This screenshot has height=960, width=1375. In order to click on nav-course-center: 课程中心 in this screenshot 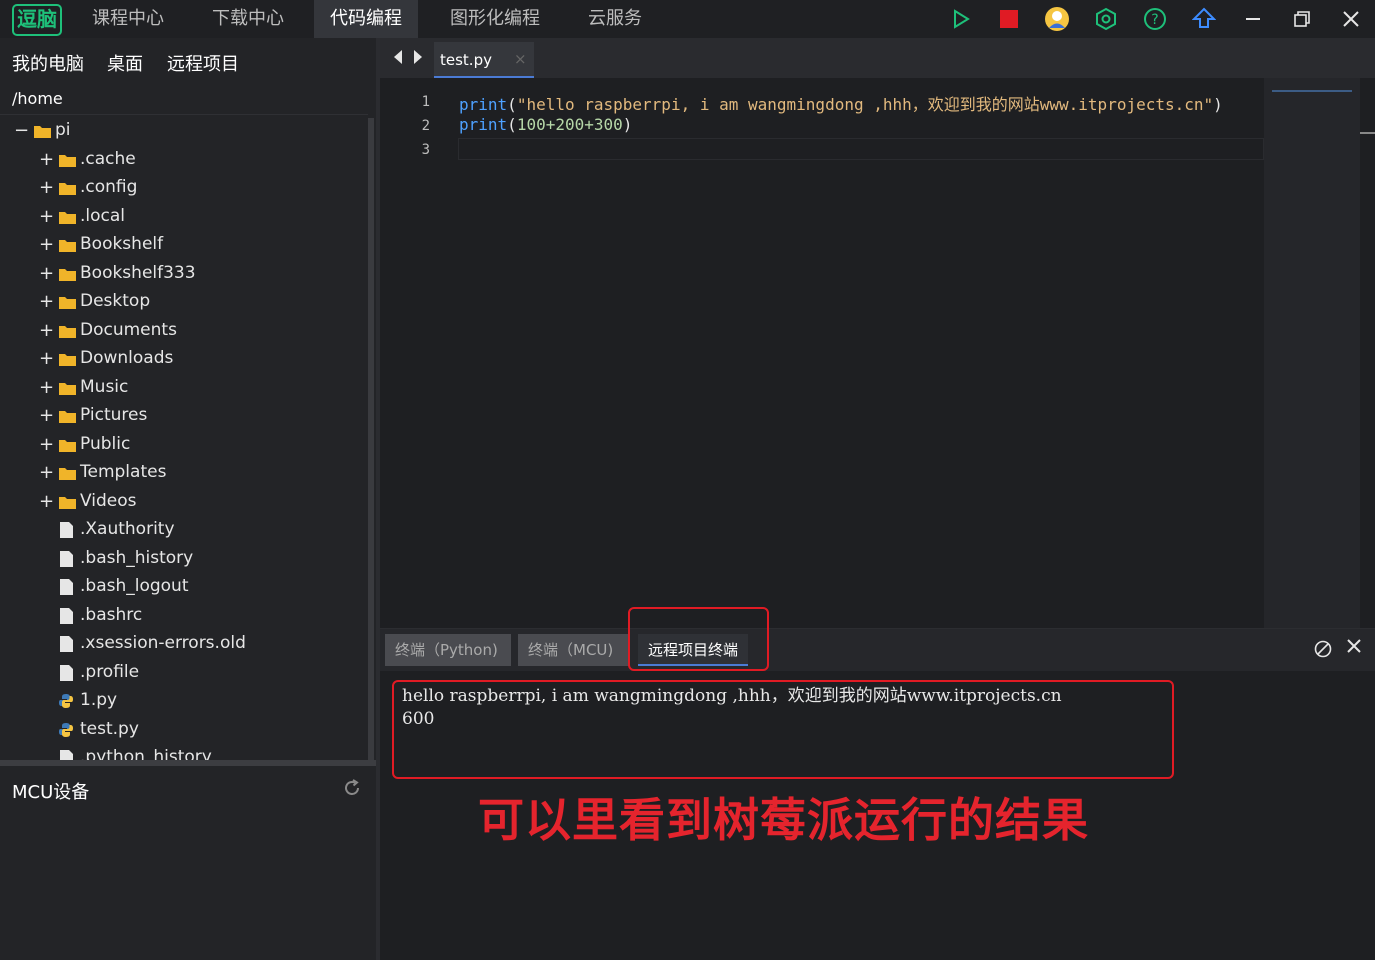, I will do `click(128, 19)`.